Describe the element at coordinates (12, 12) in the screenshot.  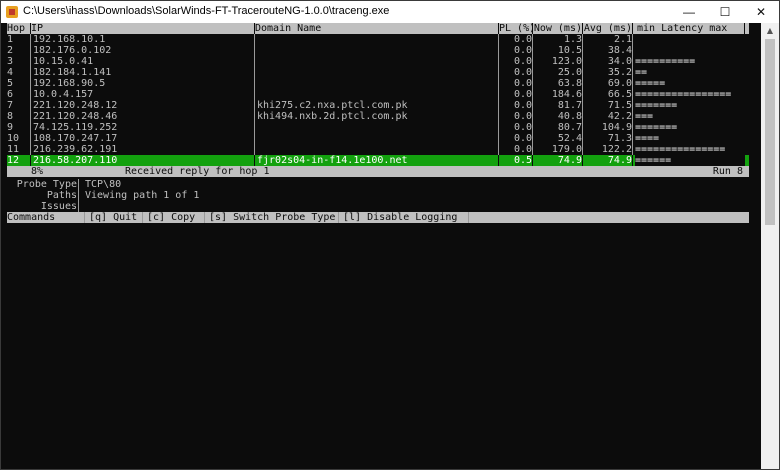
I see `app-icon` at that location.